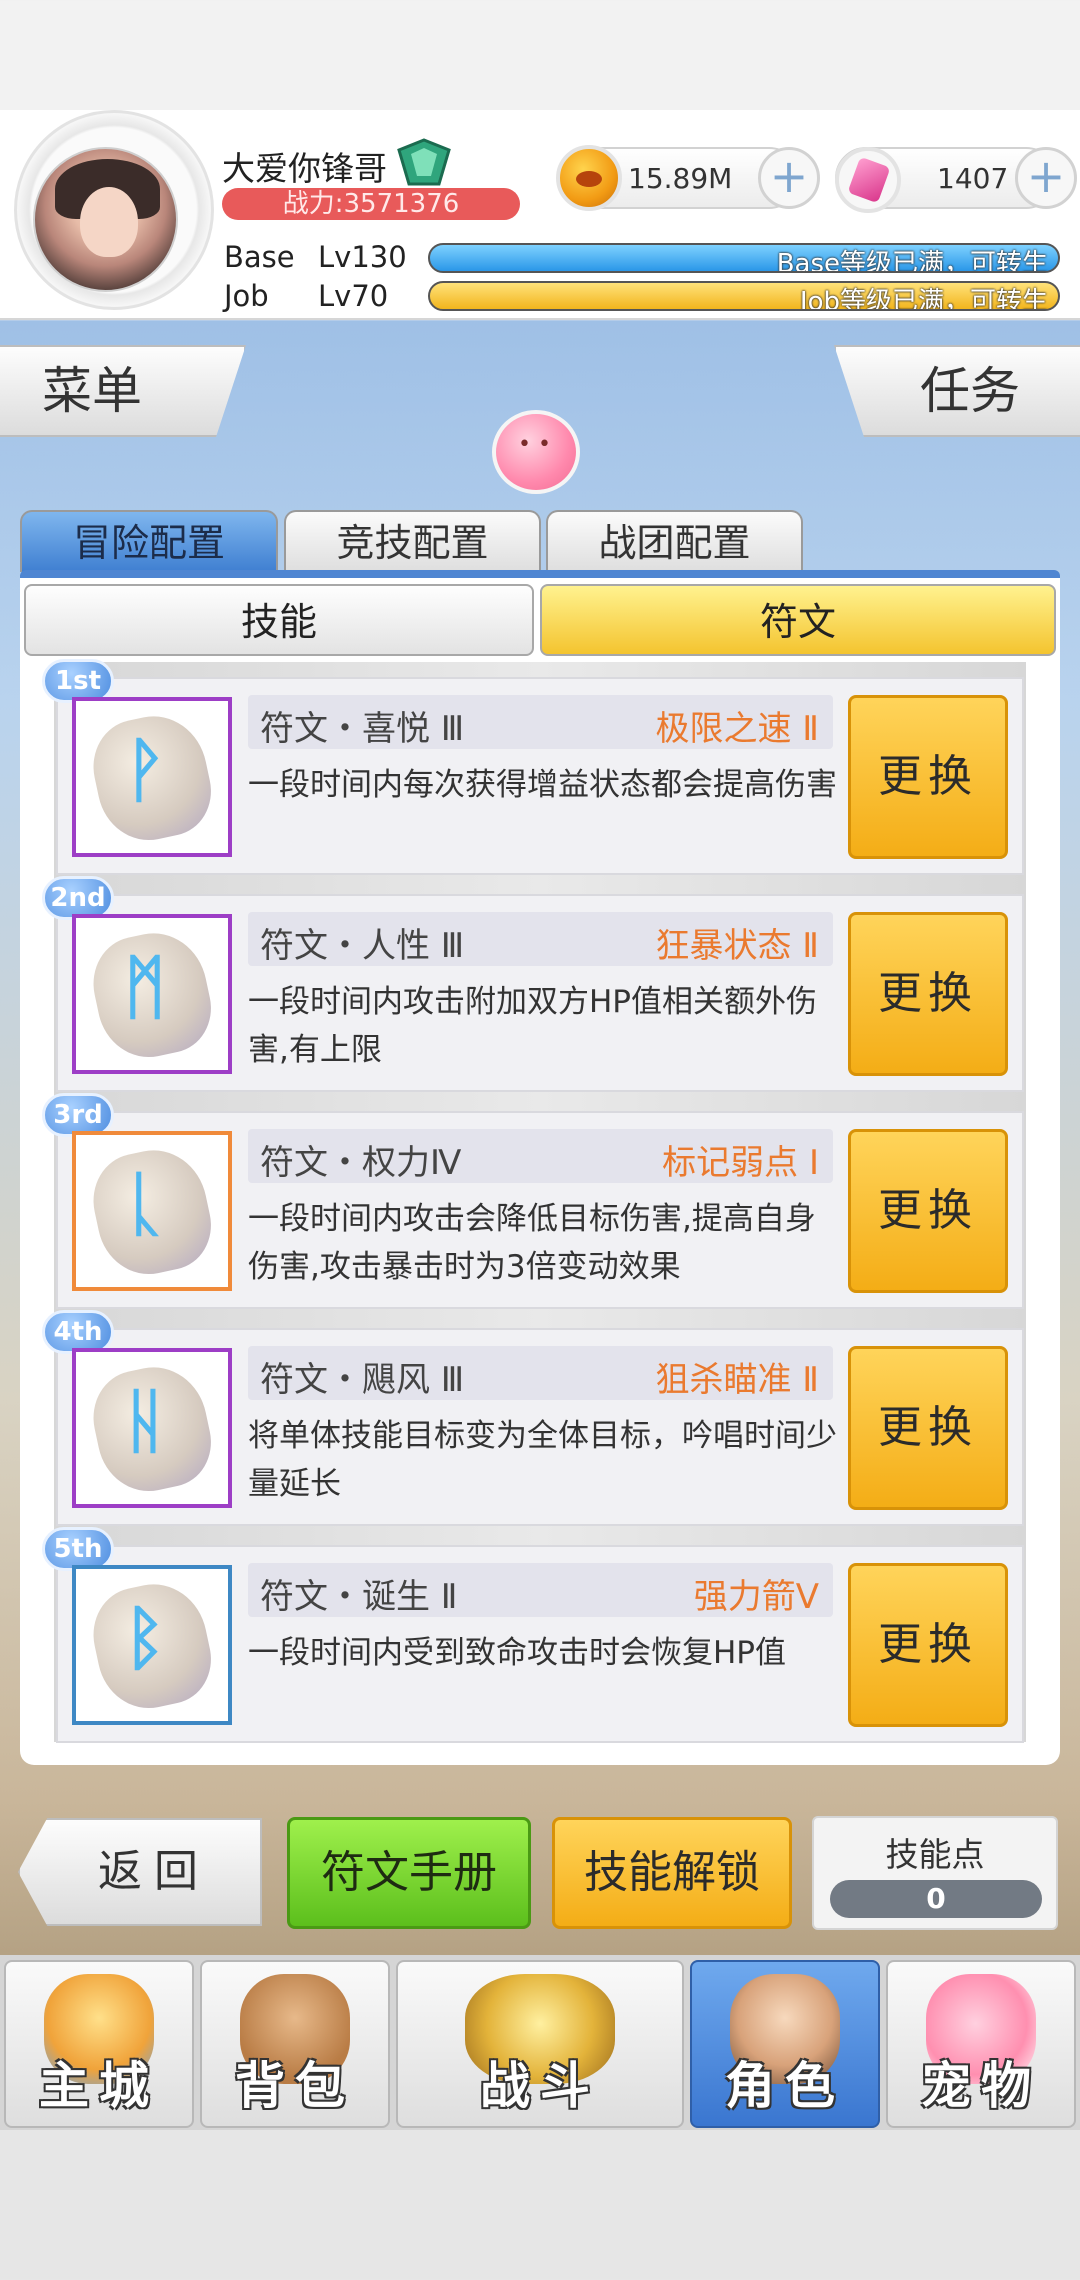  Describe the element at coordinates (737, 946) in the screenshot. I see `rune-skill-tag: 狂暴状态 Ⅱ` at that location.